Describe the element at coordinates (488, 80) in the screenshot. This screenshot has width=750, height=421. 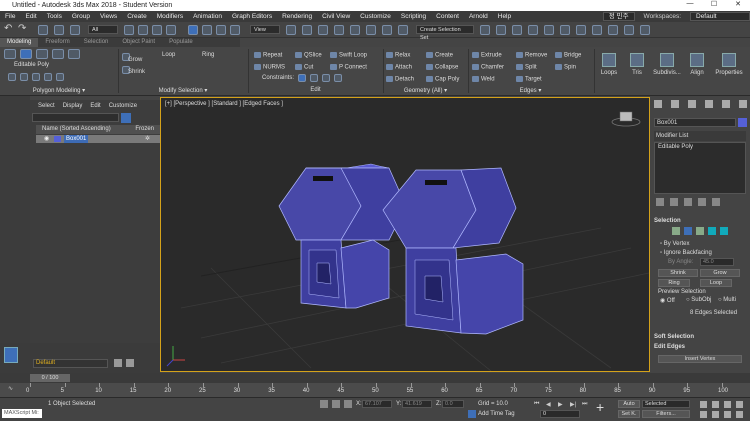
I see `weld-button: Weld` at that location.